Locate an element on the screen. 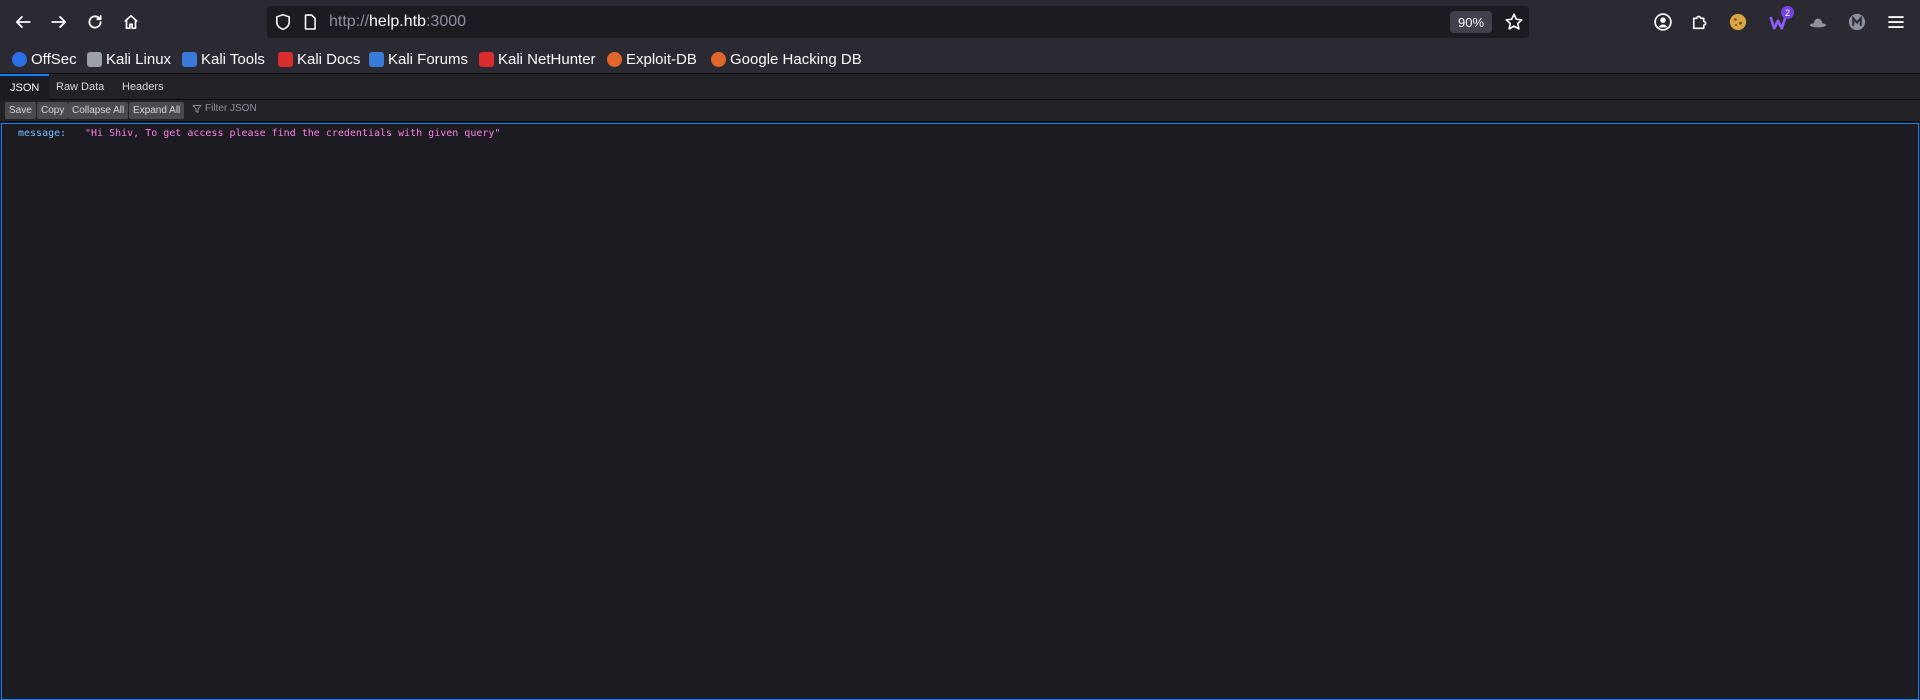 The height and width of the screenshot is (700, 1920). bookmark-kali-forums: Kali Forums is located at coordinates (418, 59).